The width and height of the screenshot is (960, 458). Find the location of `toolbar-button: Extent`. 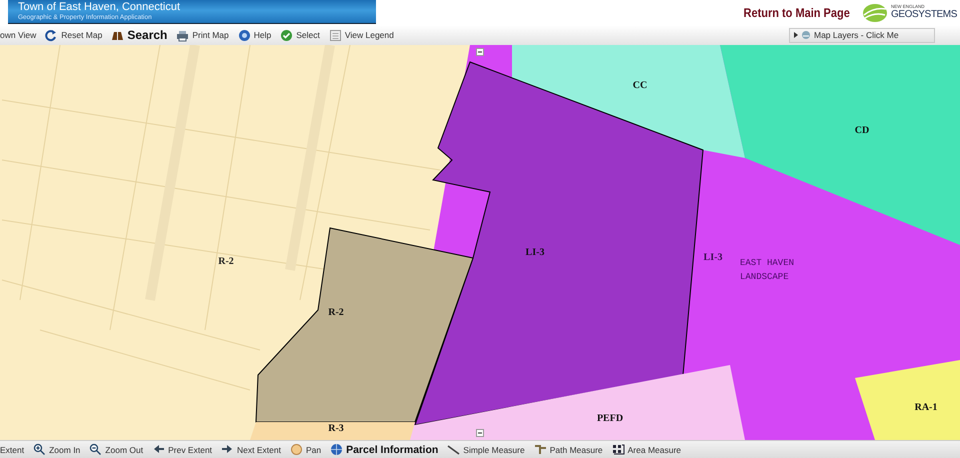

toolbar-button: Extent is located at coordinates (12, 449).